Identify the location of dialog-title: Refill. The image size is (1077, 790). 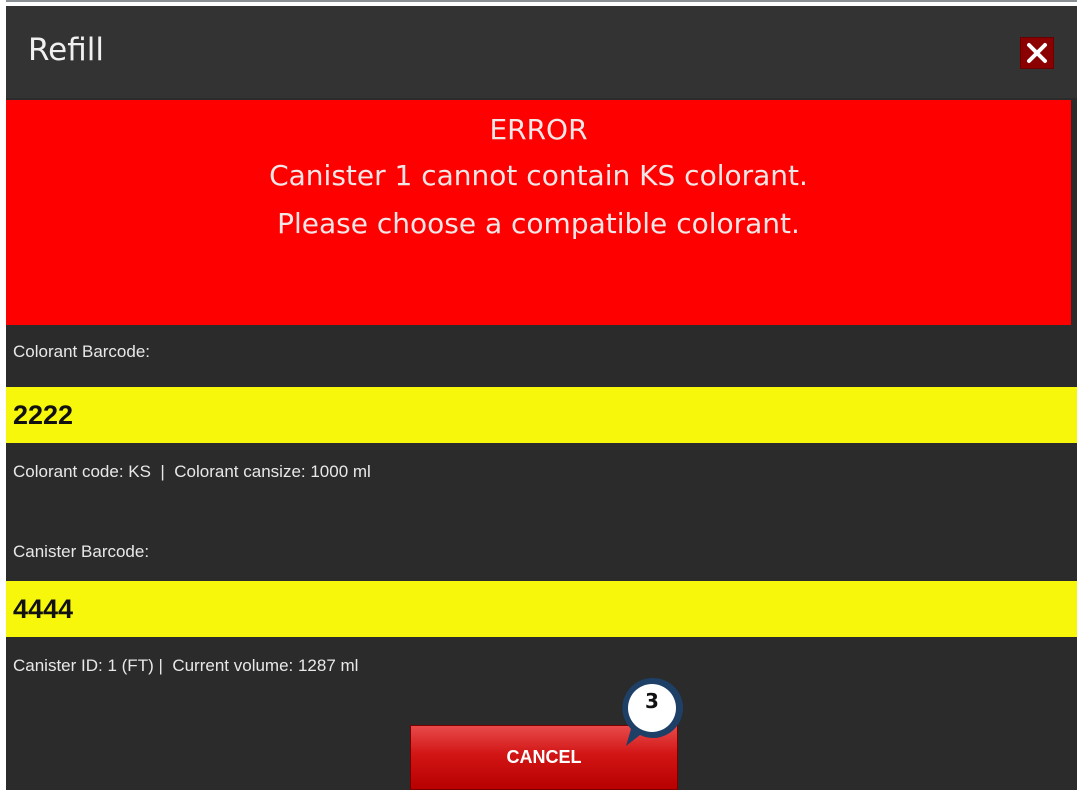
(66, 50).